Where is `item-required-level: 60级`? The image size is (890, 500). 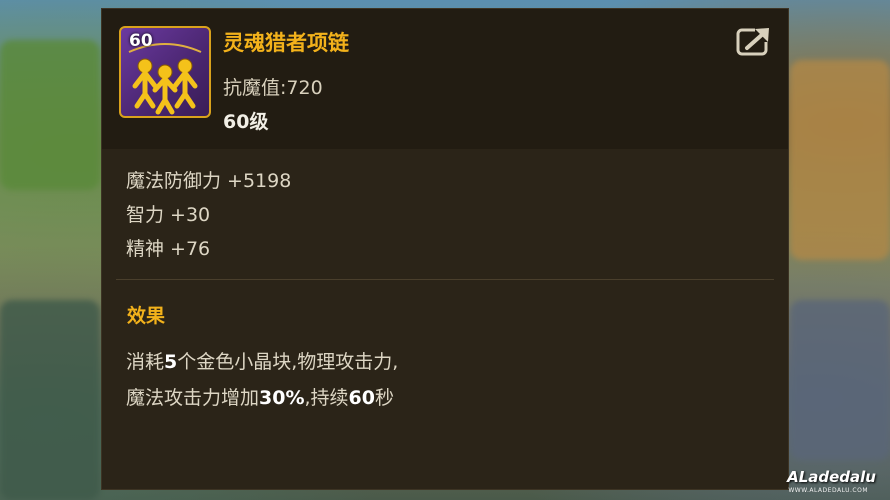 item-required-level: 60级 is located at coordinates (246, 122).